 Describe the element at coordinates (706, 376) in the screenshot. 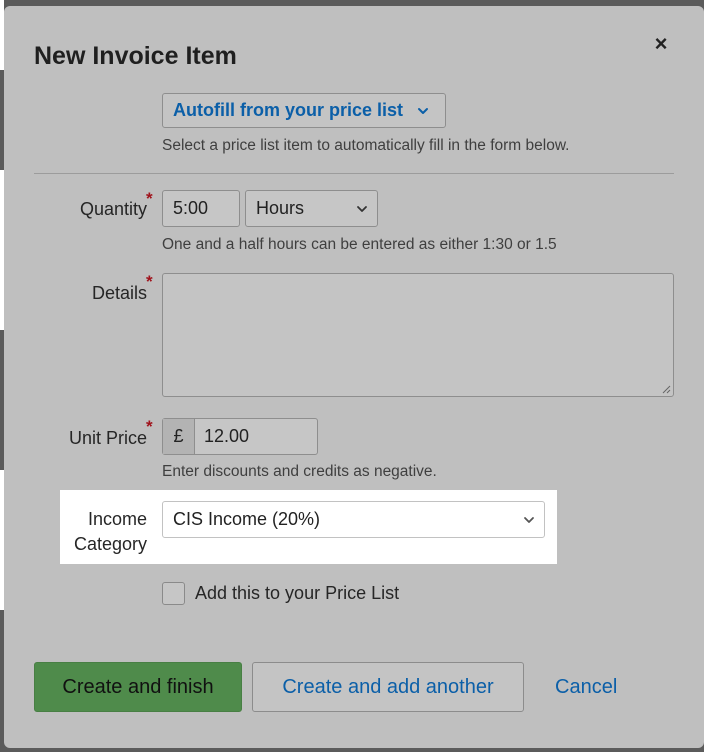

I see `background-page-fragment` at that location.